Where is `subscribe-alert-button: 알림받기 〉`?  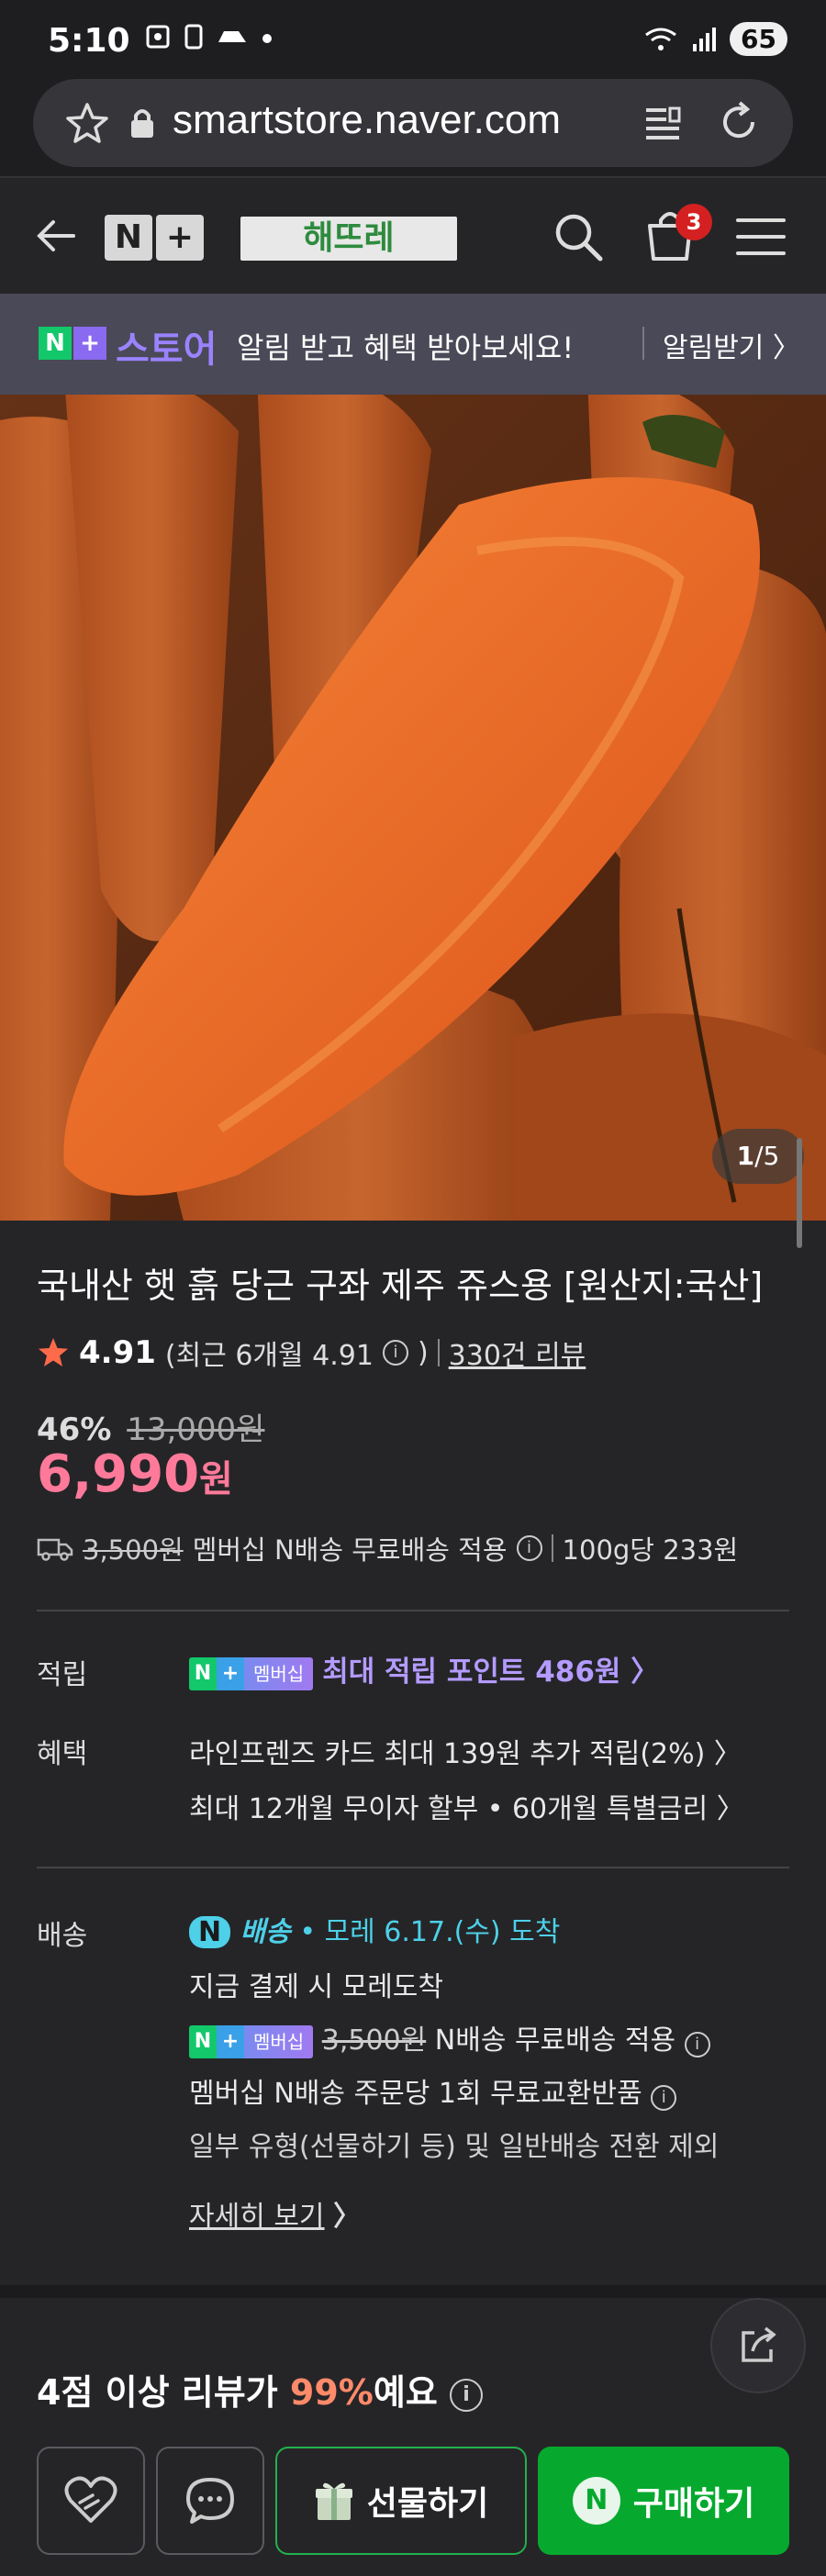 subscribe-alert-button: 알림받기 〉 is located at coordinates (732, 345).